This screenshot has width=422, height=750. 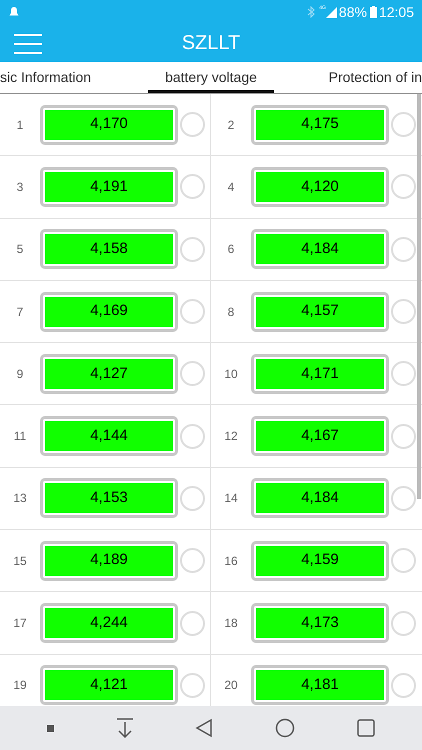 What do you see at coordinates (311, 12) in the screenshot?
I see `bluetooth-icon` at bounding box center [311, 12].